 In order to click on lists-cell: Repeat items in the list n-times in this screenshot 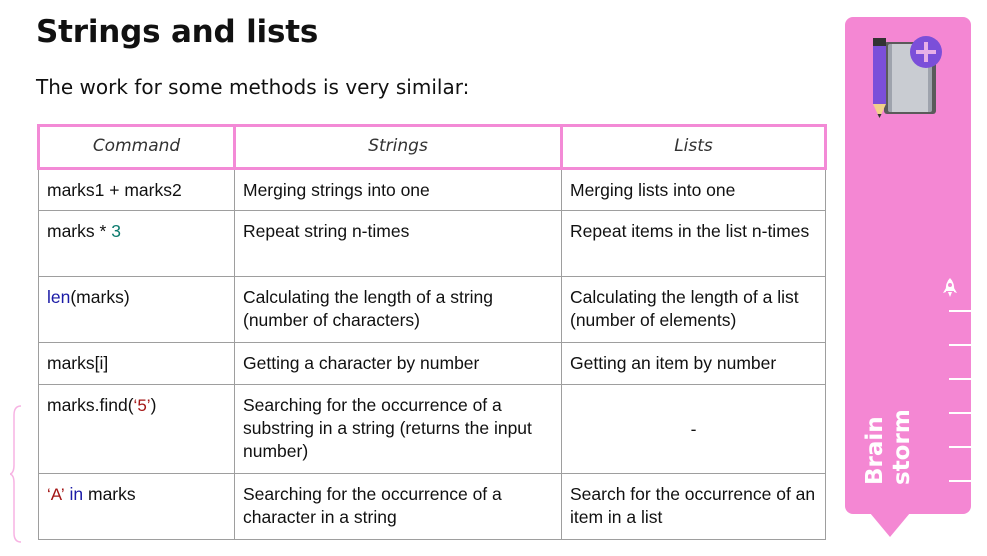, I will do `click(693, 243)`.